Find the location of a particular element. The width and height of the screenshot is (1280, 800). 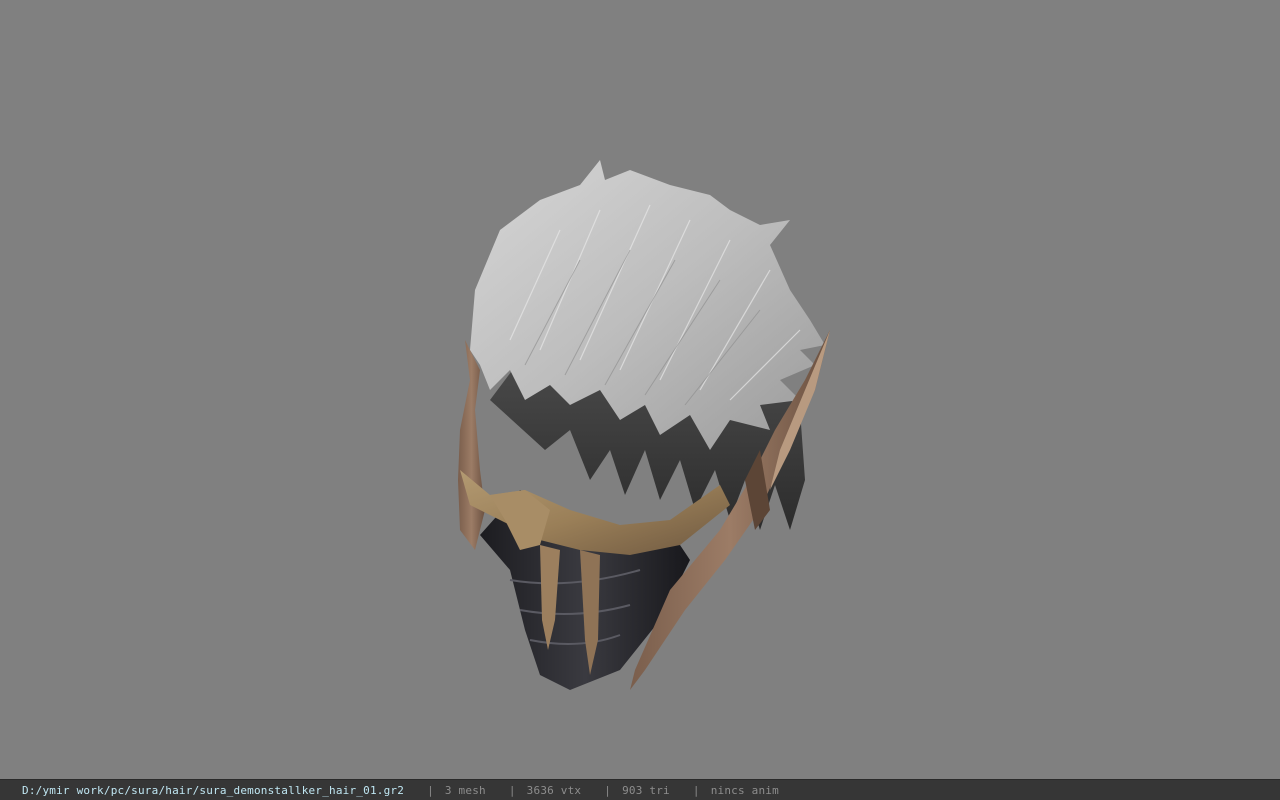

animation-status: nincs anim is located at coordinates (744, 790).